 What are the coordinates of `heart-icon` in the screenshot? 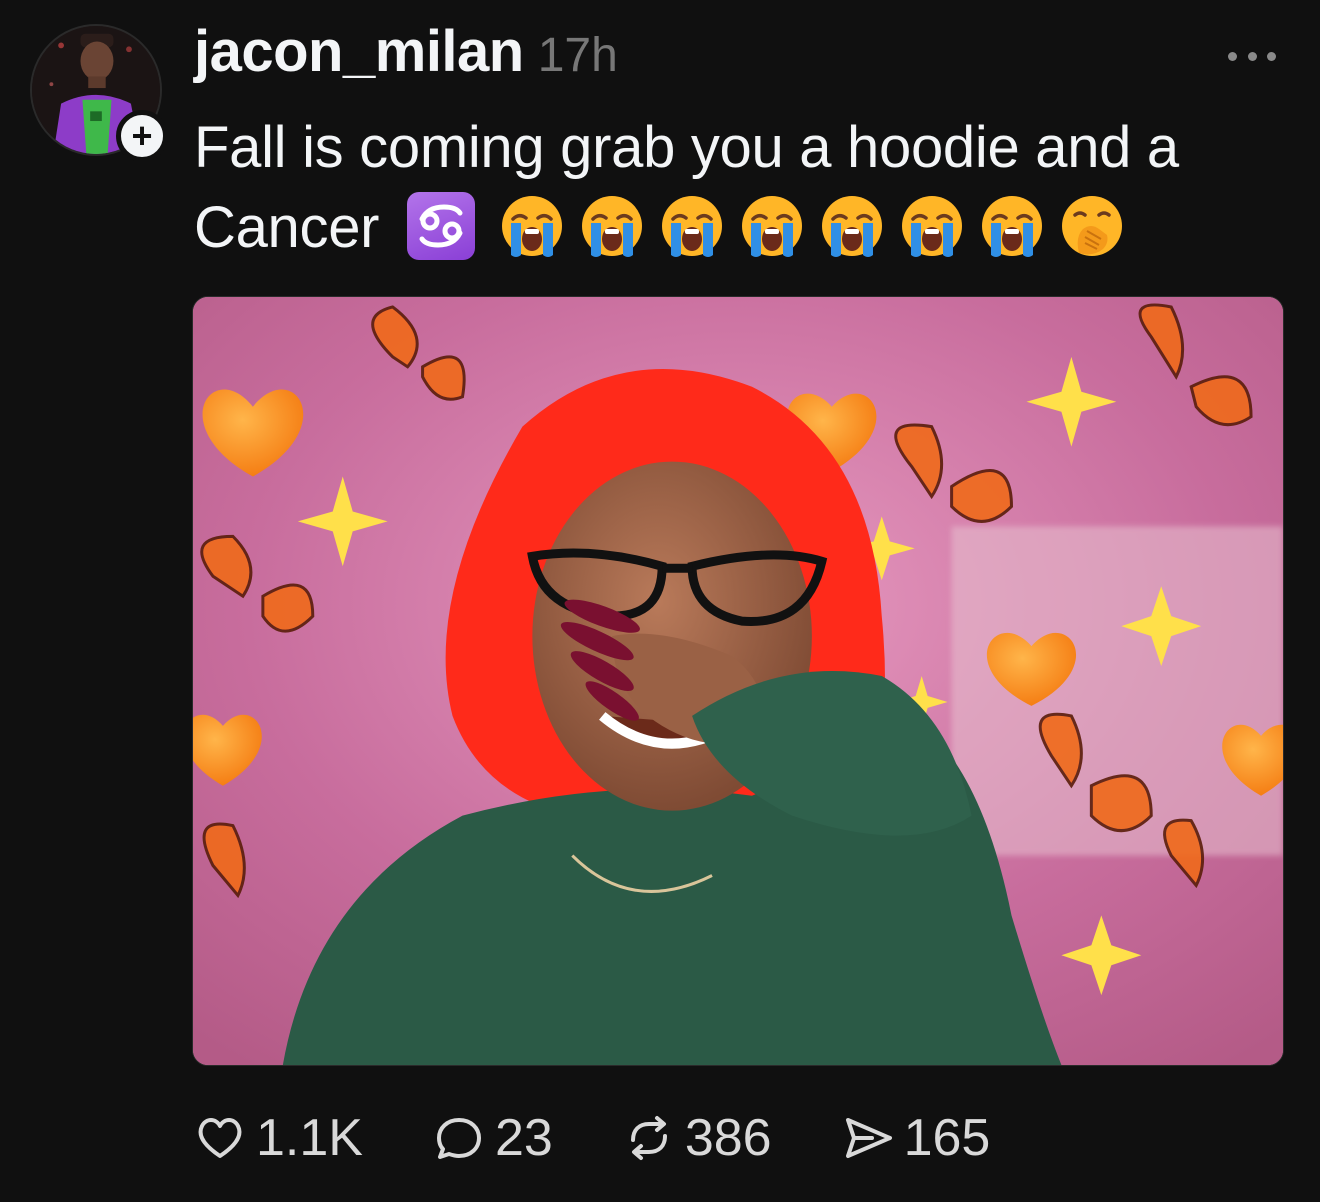 It's located at (220, 1138).